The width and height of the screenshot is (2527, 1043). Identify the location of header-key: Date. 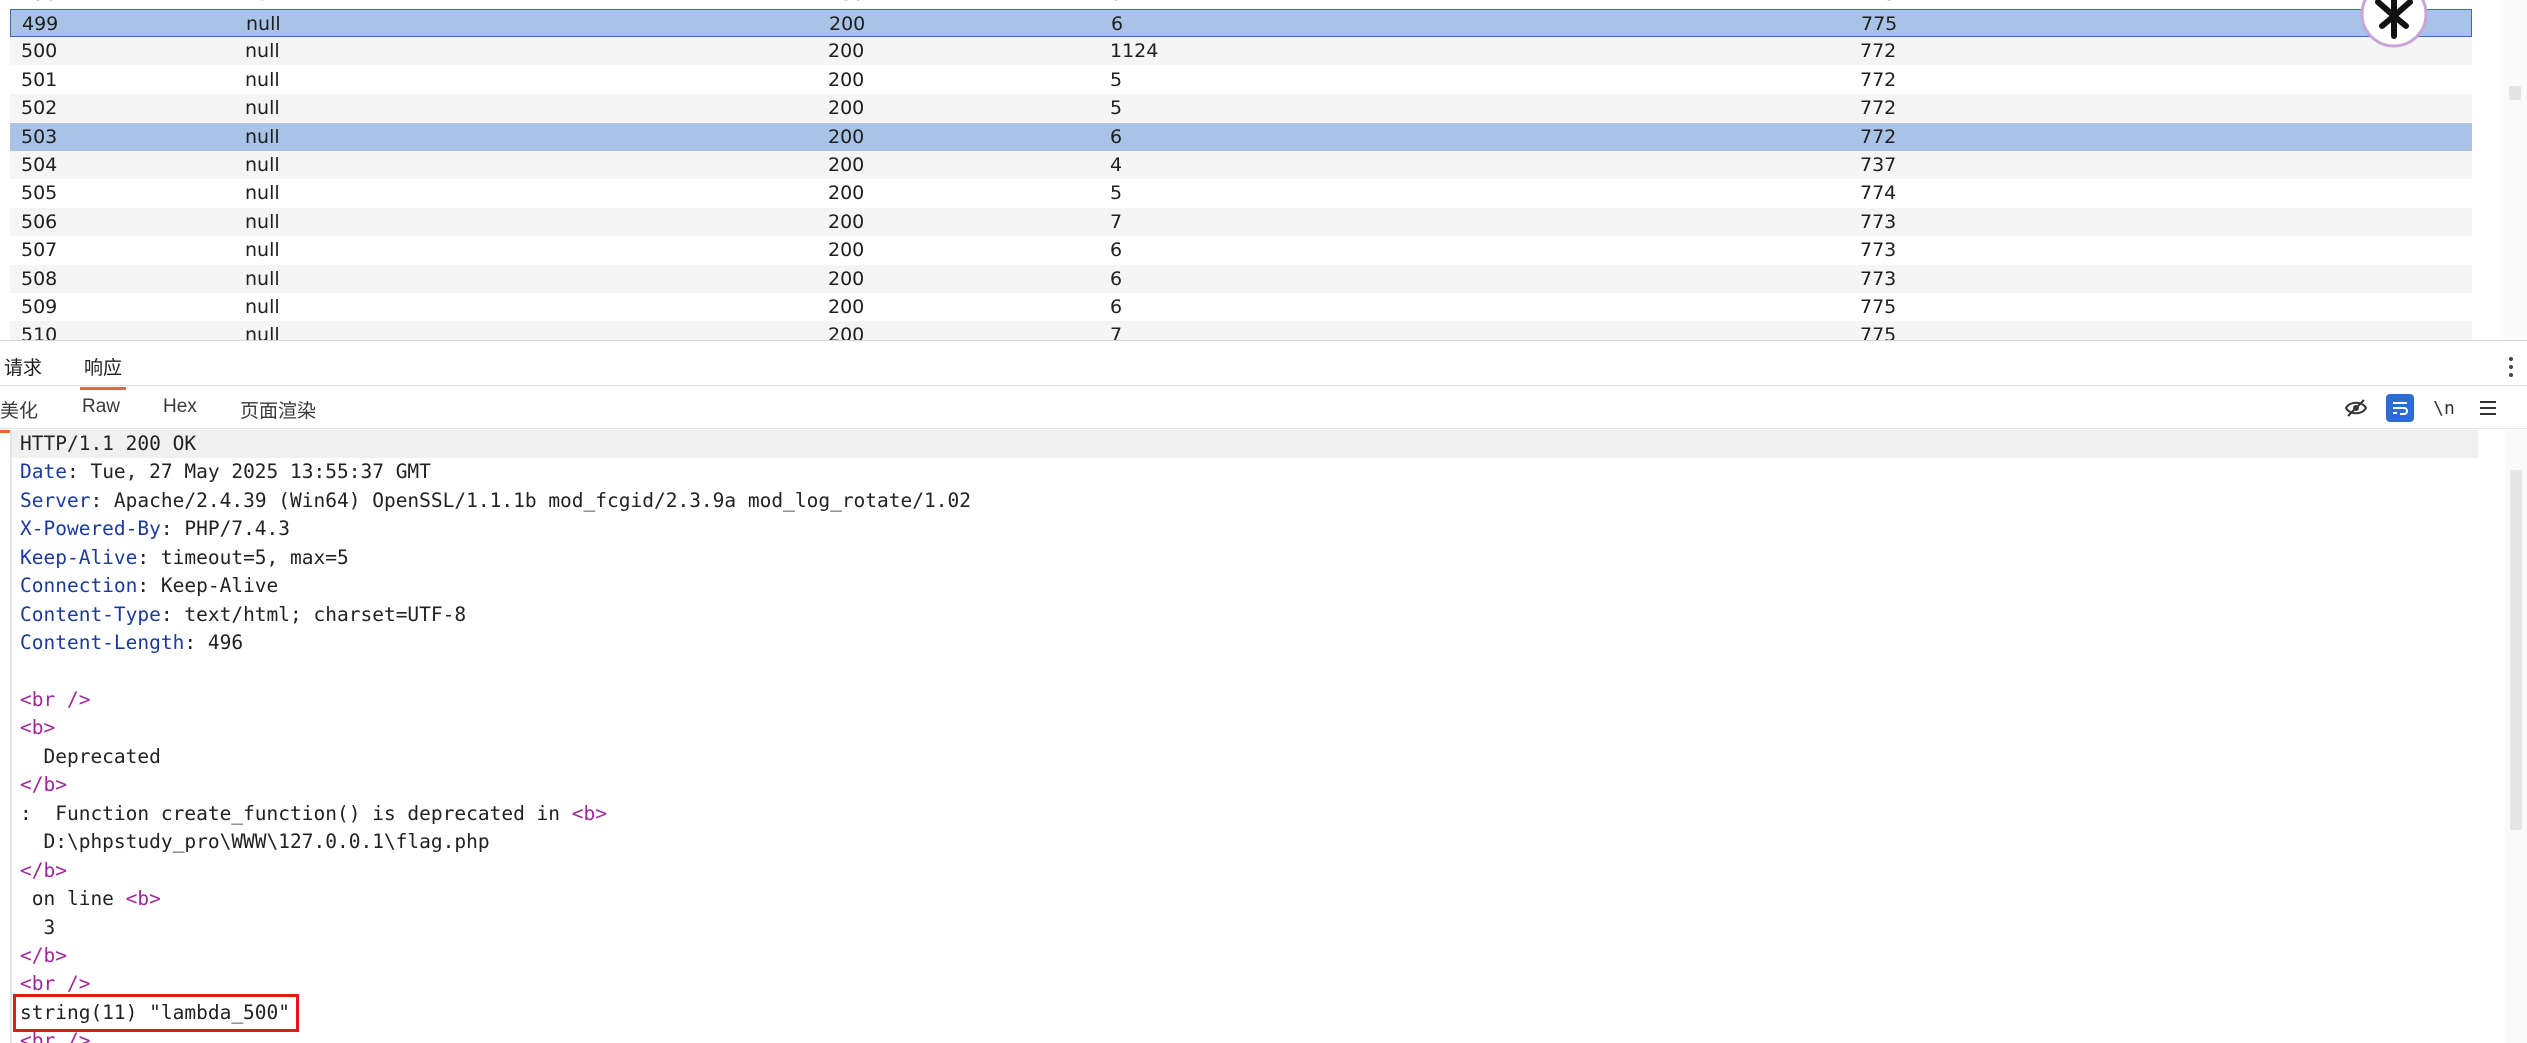
(43, 472).